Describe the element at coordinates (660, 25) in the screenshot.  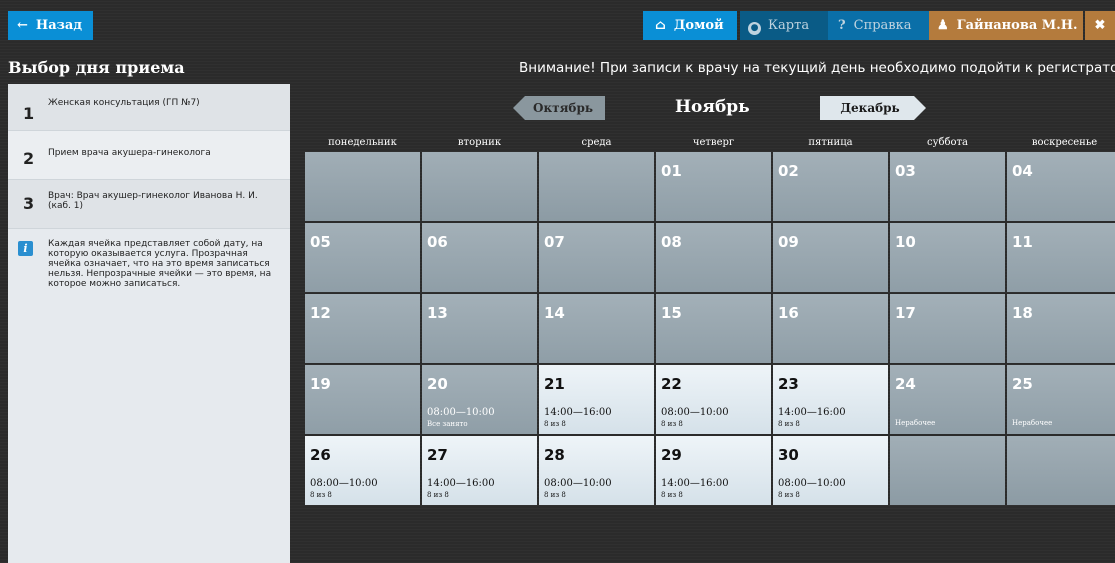
I see `home-icon: ⌂` at that location.